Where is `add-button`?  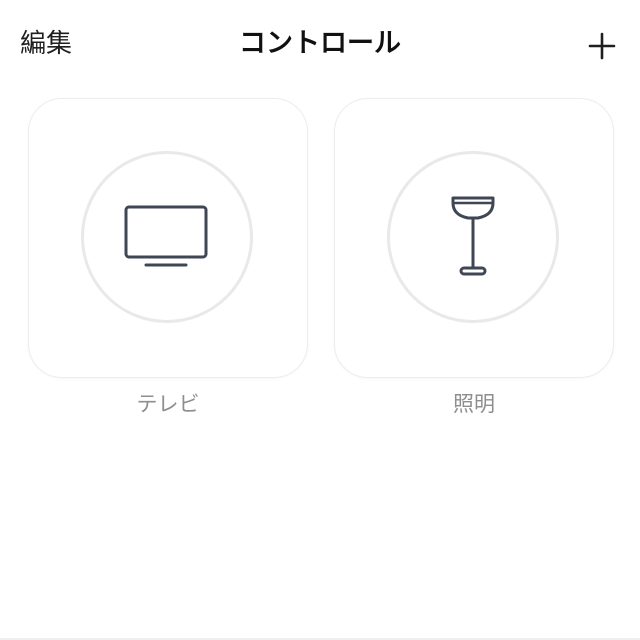 add-button is located at coordinates (602, 46).